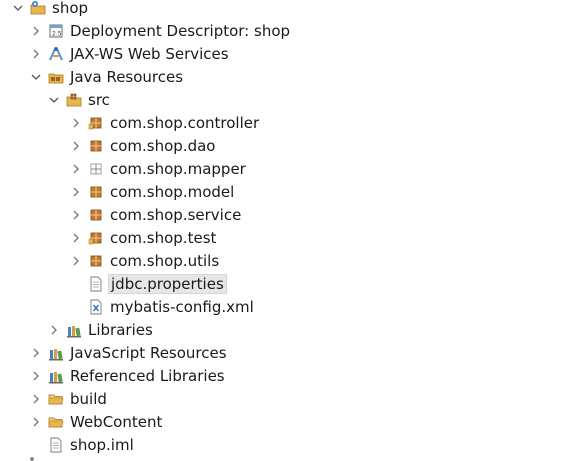  I want to click on tree-item-label: com.shop.service, so click(176, 214).